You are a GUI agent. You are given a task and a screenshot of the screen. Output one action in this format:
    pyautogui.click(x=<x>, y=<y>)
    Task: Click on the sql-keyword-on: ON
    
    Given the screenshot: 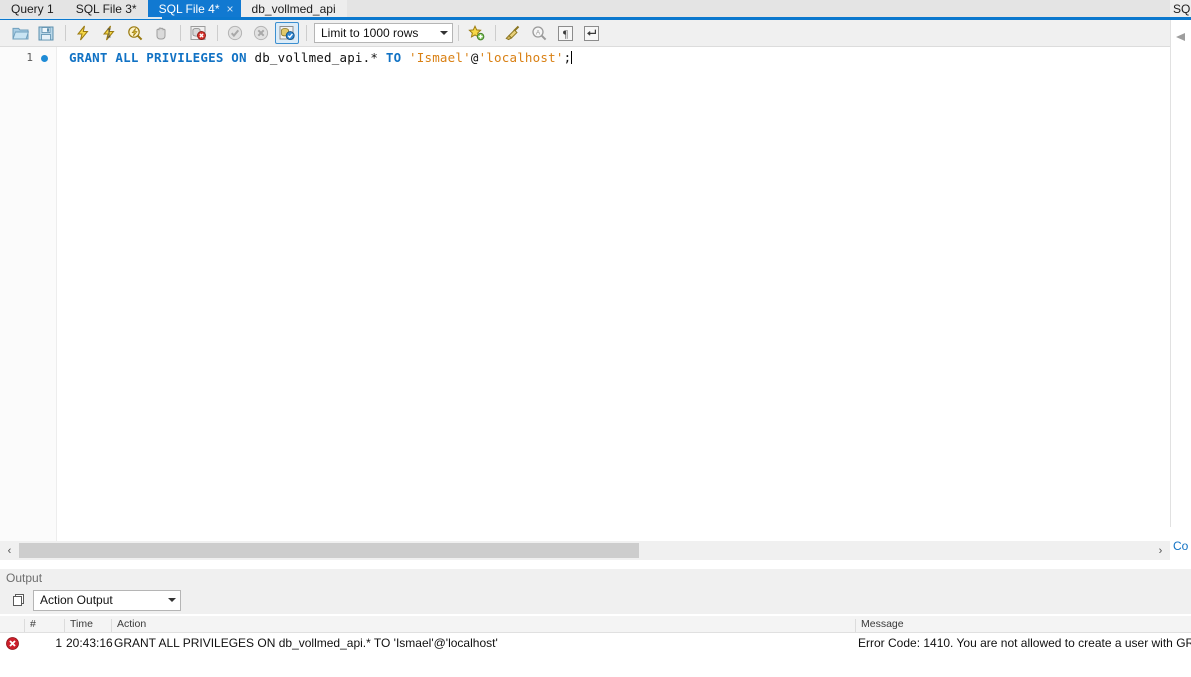 What is the action you would take?
    pyautogui.click(x=239, y=57)
    